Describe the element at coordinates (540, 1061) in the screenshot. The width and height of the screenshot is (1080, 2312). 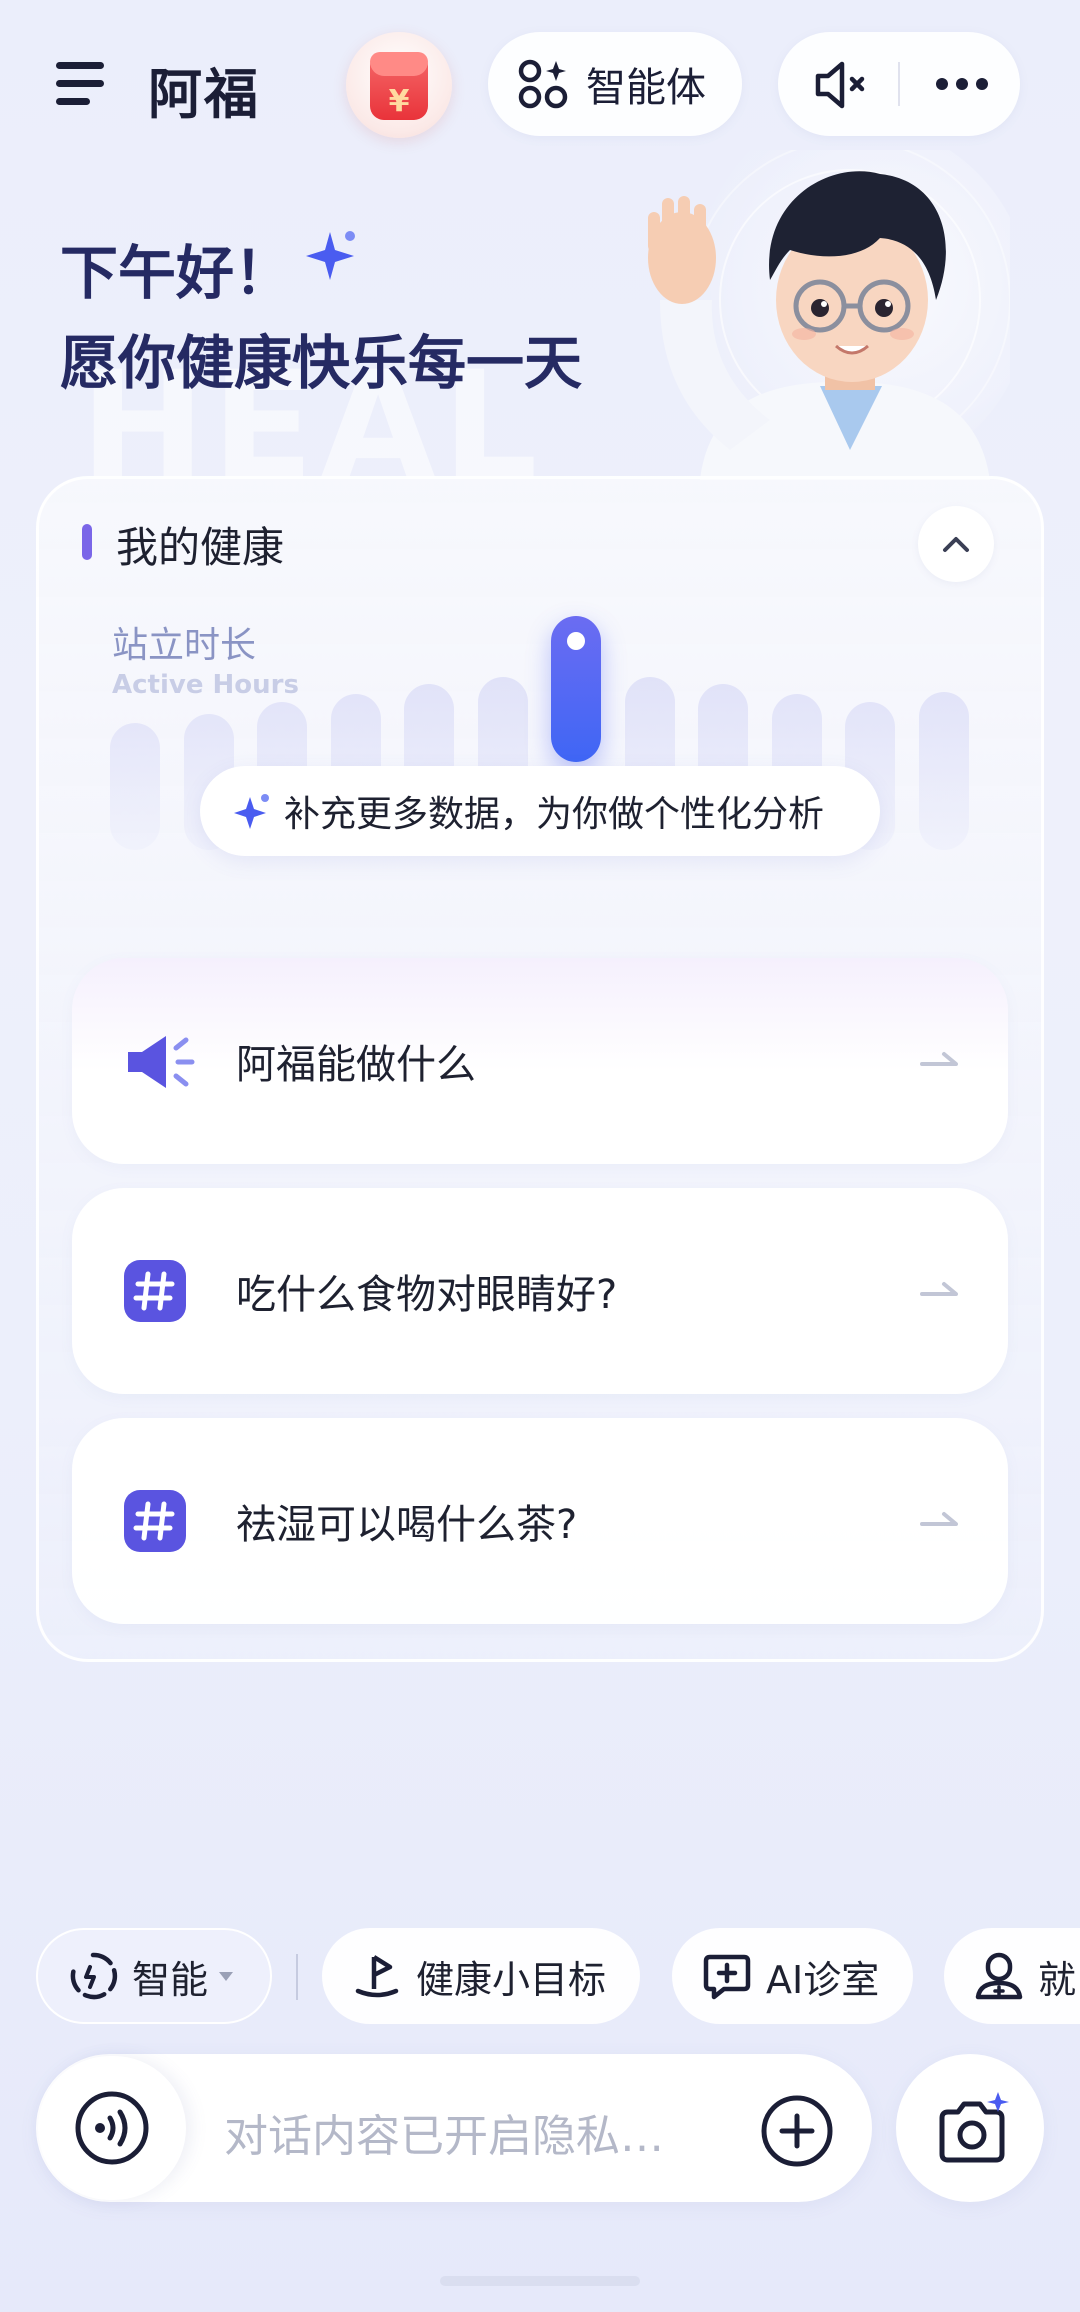
I see `suggestion-item: 阿福能做什么` at that location.